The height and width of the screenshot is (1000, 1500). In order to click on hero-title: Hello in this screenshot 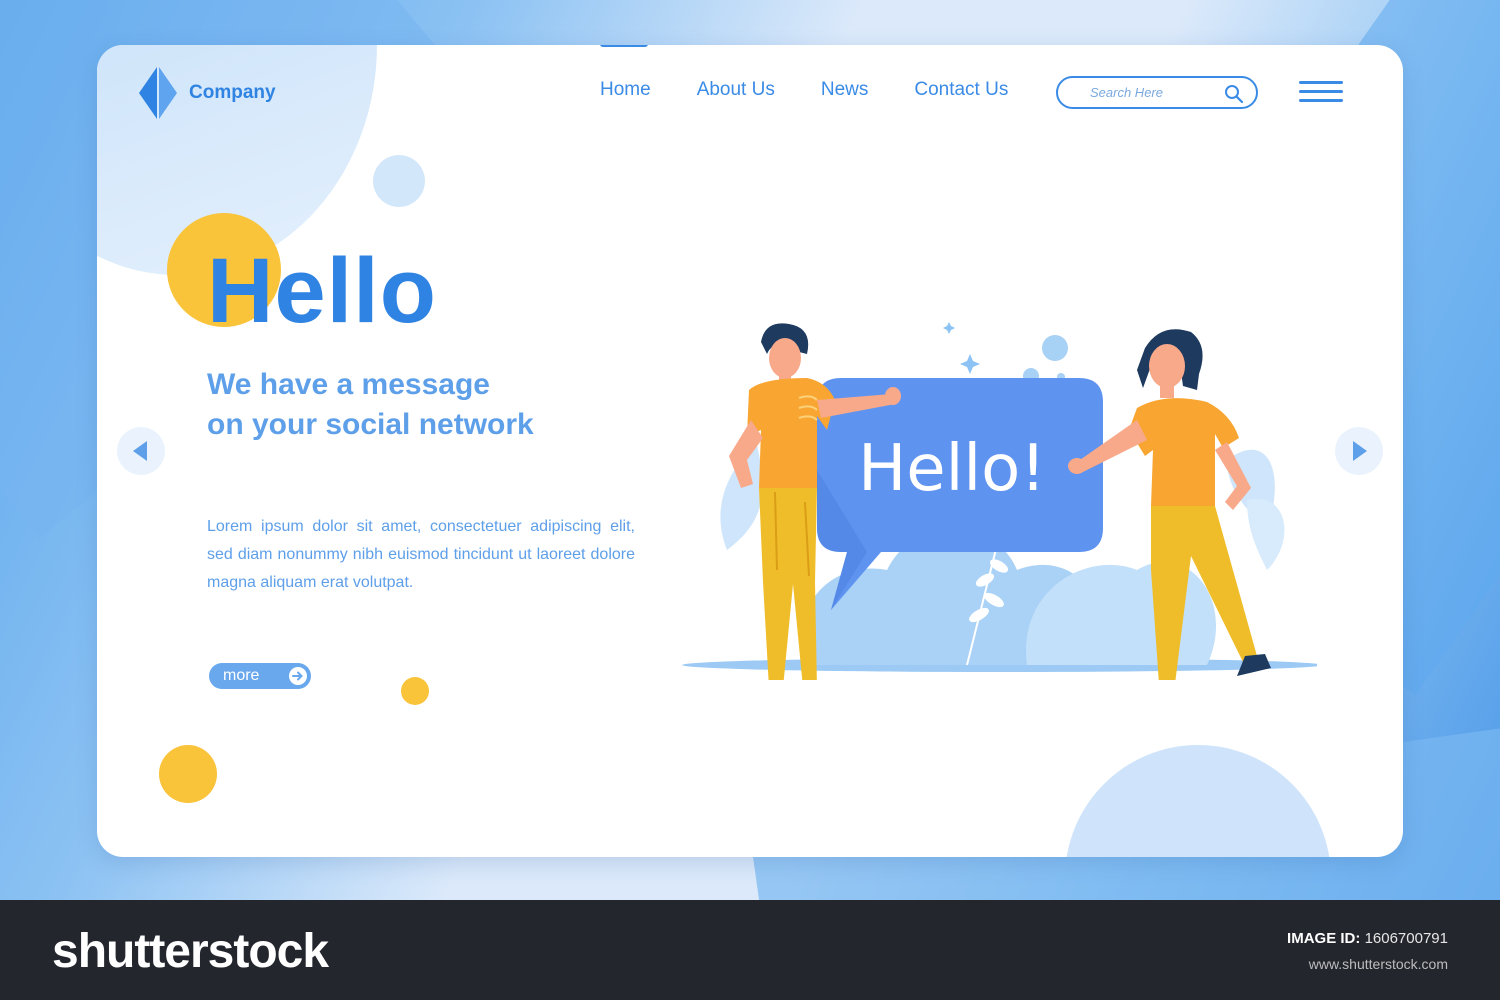, I will do `click(322, 291)`.